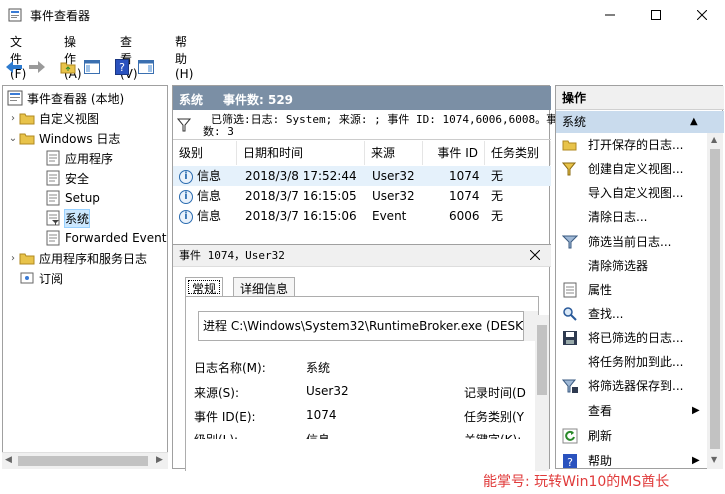  Describe the element at coordinates (68, 218) in the screenshot. I see `tree-item-system: 系统` at that location.